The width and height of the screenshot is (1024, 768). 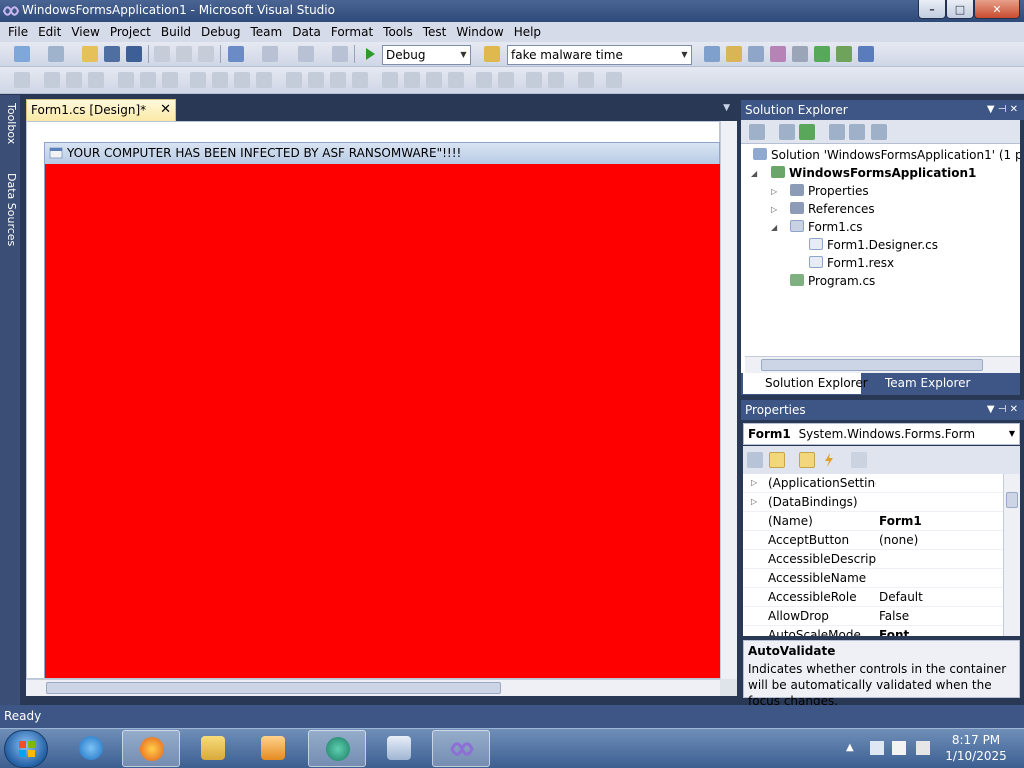 I want to click on property-row: AccessibleName, so click(x=873, y=578).